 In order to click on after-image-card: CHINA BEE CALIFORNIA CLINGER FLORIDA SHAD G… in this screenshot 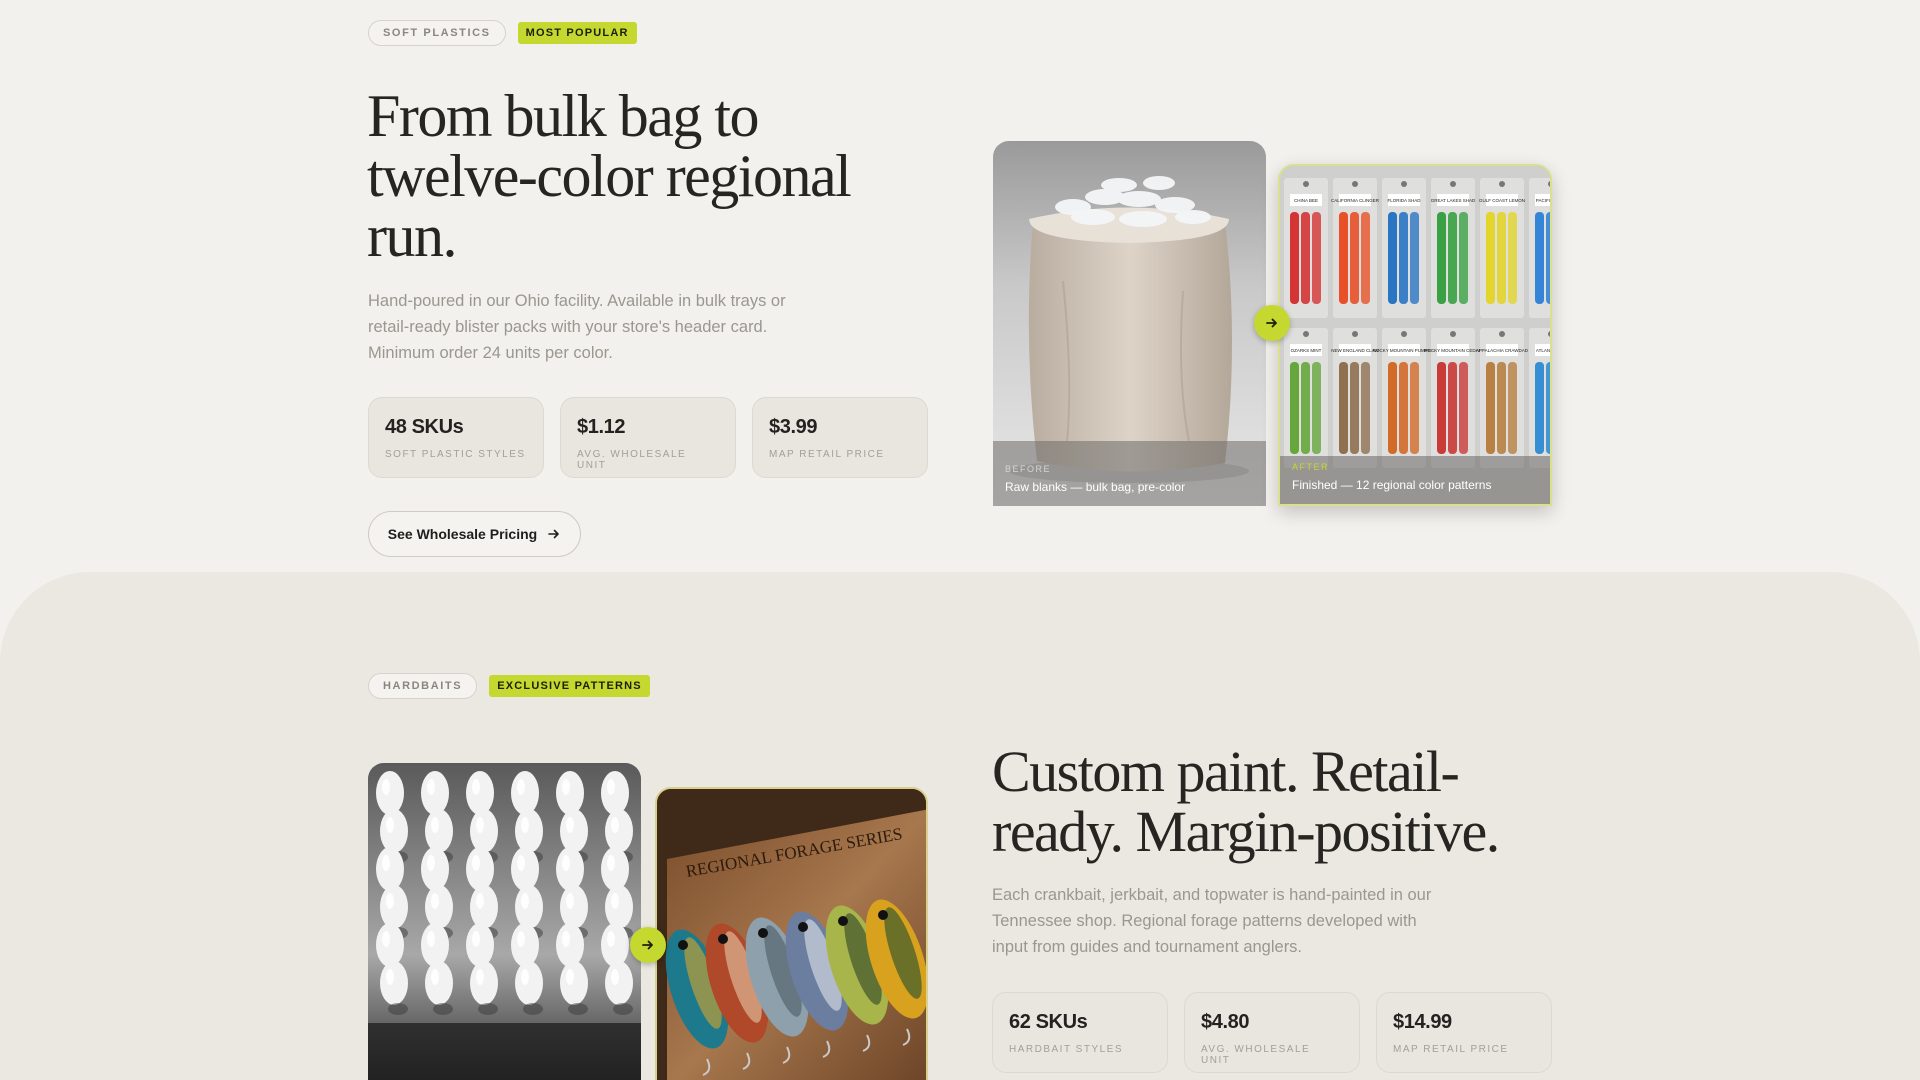, I will do `click(1415, 335)`.